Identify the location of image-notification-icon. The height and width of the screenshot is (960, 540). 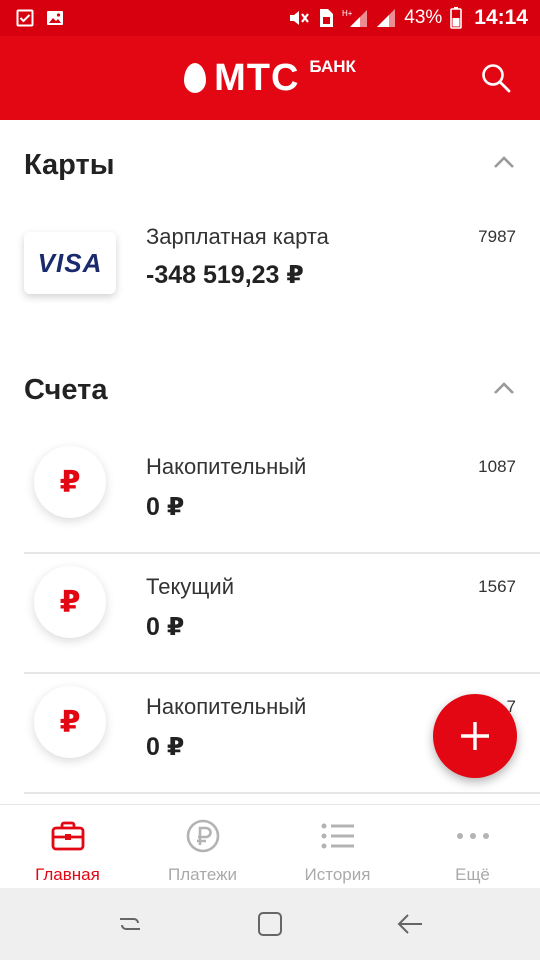
(55, 18).